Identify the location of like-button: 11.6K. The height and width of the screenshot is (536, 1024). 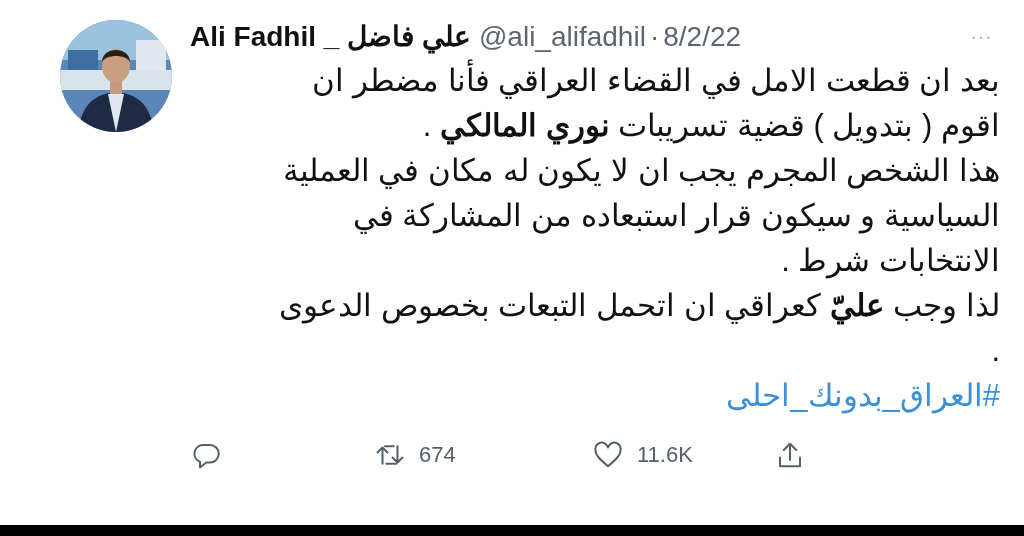
(643, 454).